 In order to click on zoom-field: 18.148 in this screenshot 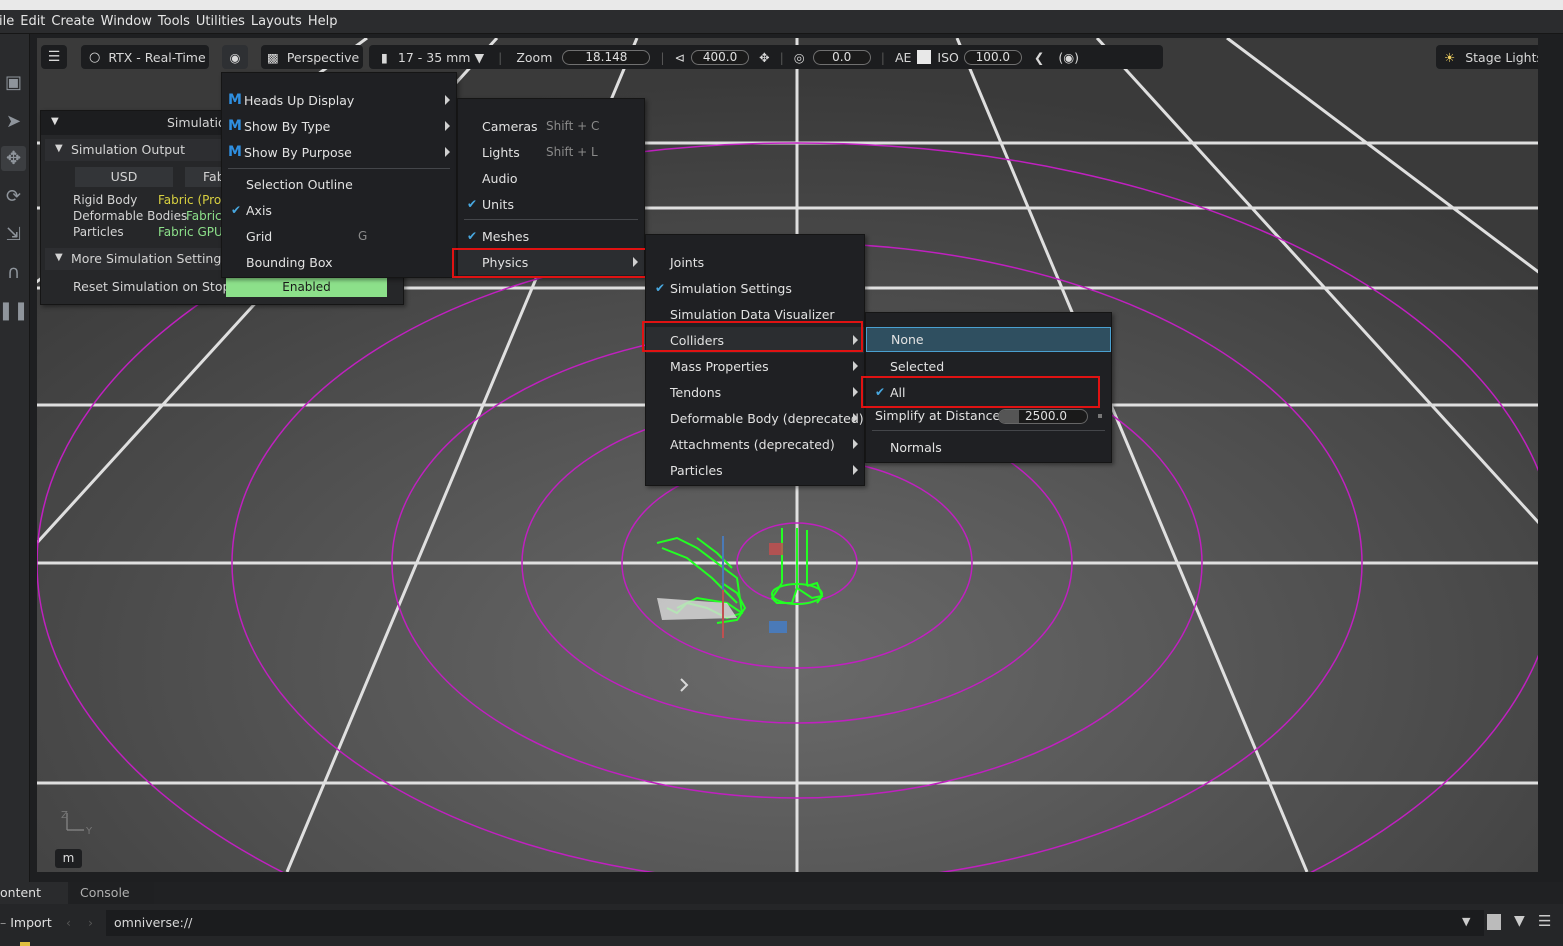, I will do `click(606, 57)`.